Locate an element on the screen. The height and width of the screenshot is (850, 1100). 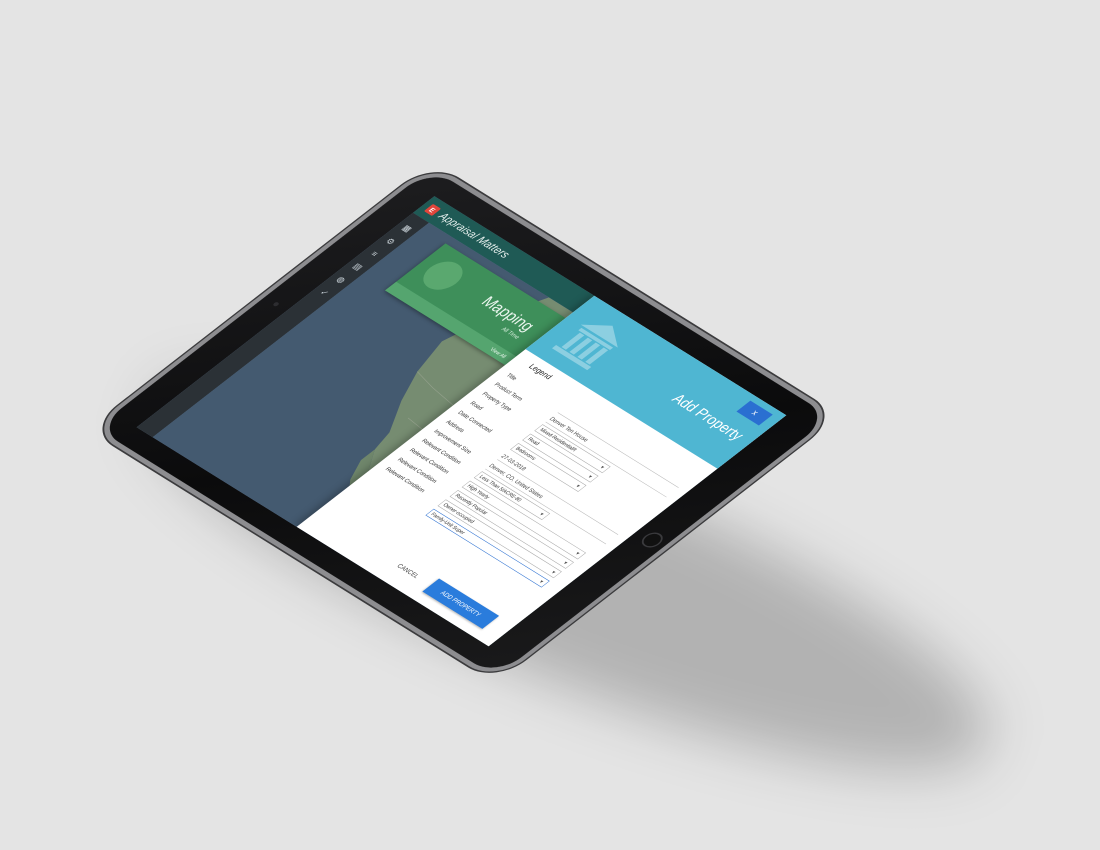
cancel-button: CANCEL is located at coordinates (408, 570).